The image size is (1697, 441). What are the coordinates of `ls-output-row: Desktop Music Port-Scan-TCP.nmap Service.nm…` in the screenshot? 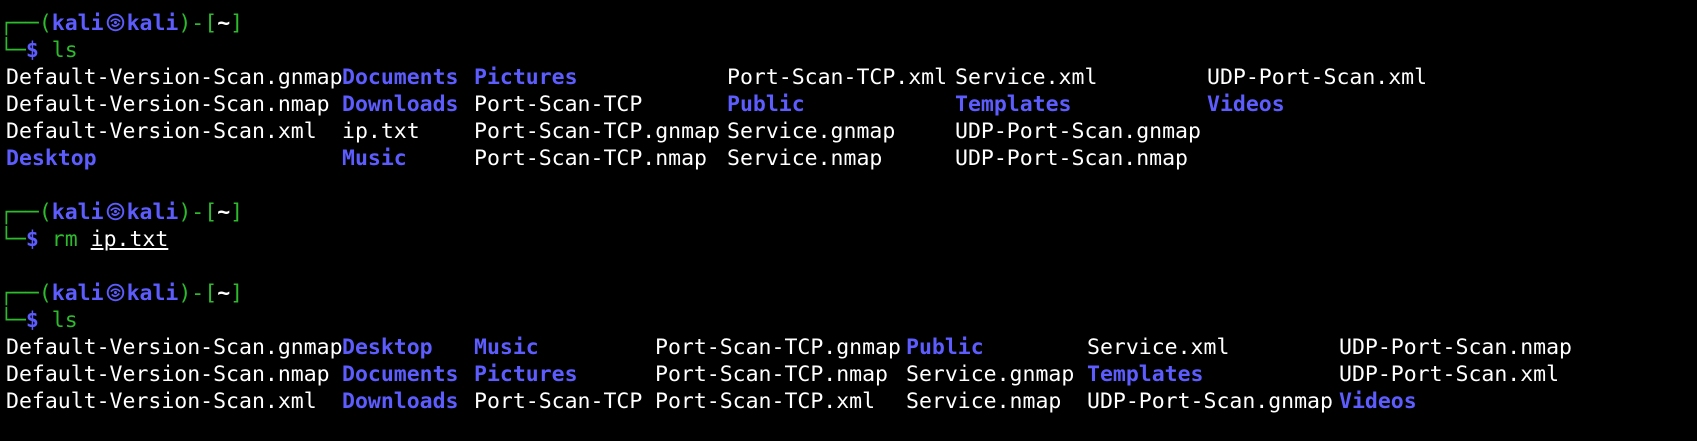 It's located at (848, 158).